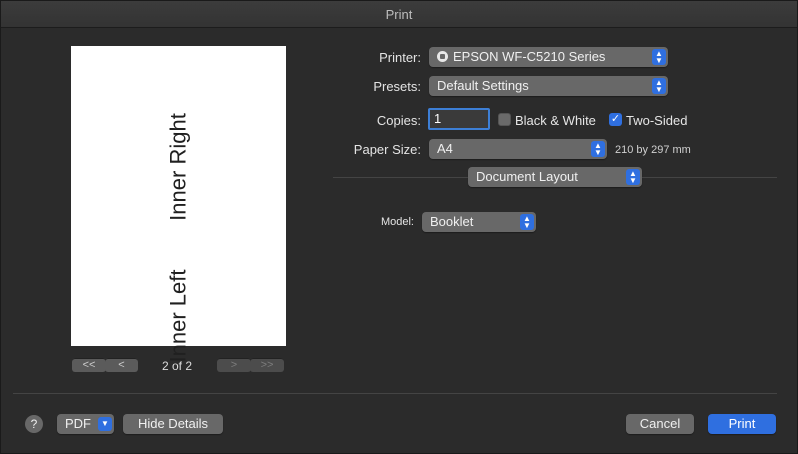  What do you see at coordinates (442, 56) in the screenshot?
I see `printer-icon` at bounding box center [442, 56].